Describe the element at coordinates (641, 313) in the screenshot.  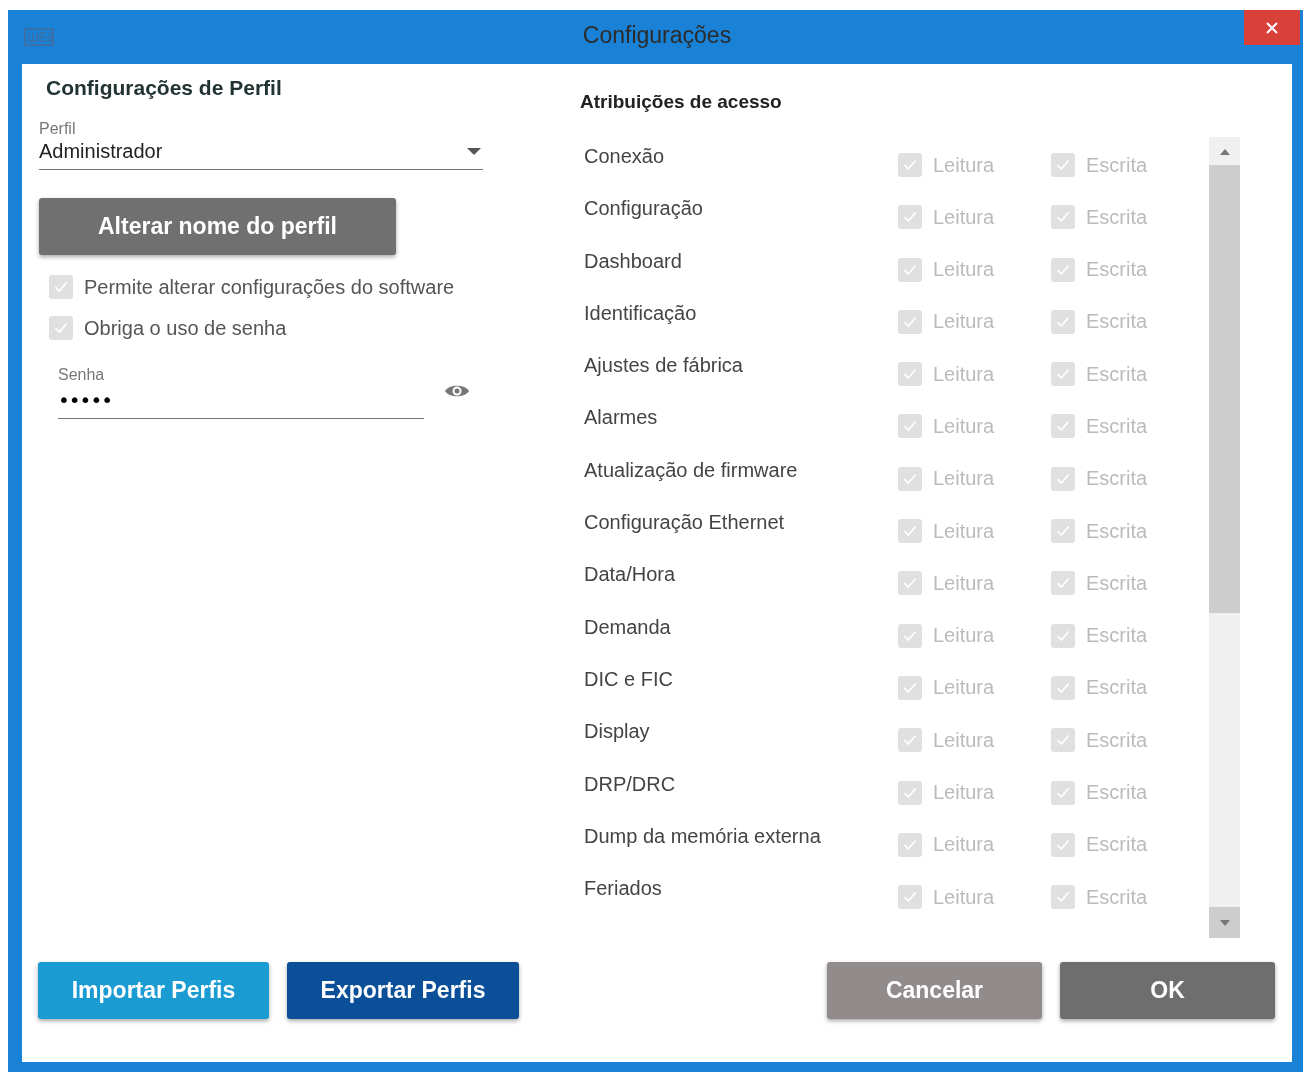
I see `permission-name: Identificação` at that location.